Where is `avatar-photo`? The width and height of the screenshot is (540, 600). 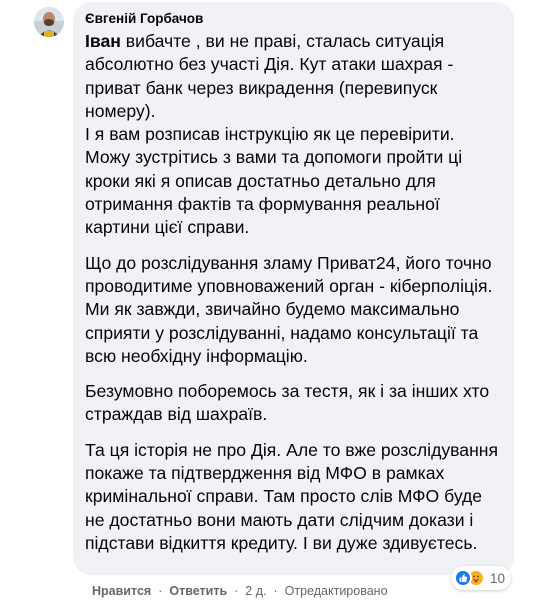
avatar-photo is located at coordinates (49, 22).